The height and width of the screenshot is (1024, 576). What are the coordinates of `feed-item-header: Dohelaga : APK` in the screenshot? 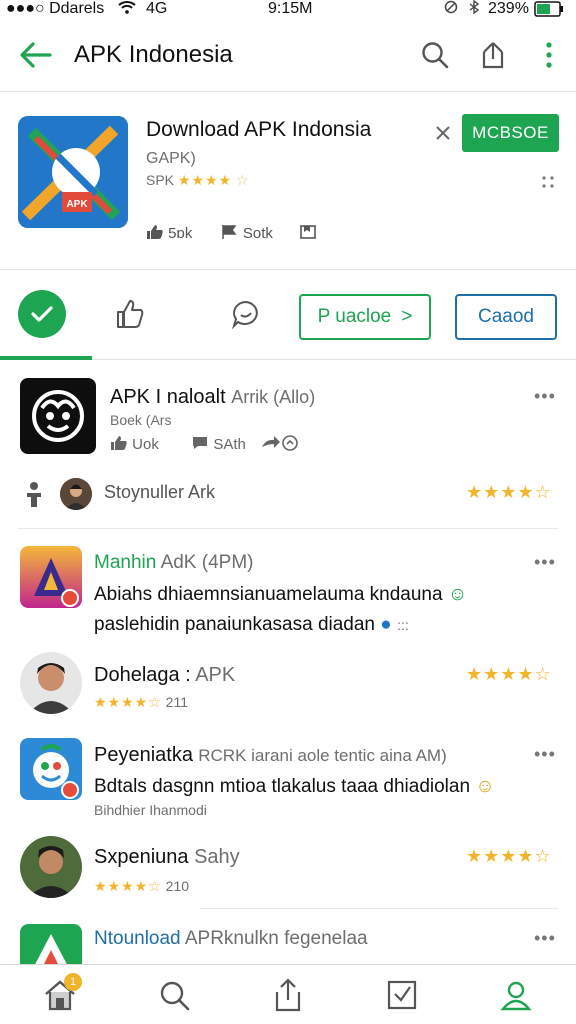 It's located at (164, 675).